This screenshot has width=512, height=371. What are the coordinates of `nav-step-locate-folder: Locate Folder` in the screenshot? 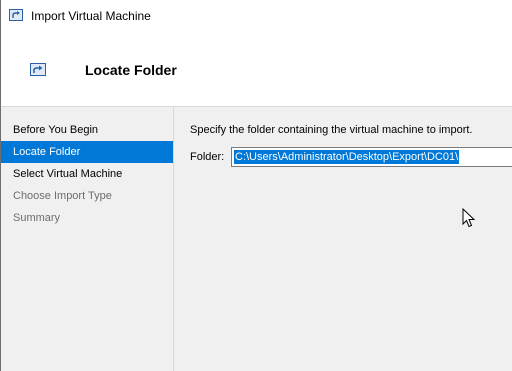 It's located at (87, 152).